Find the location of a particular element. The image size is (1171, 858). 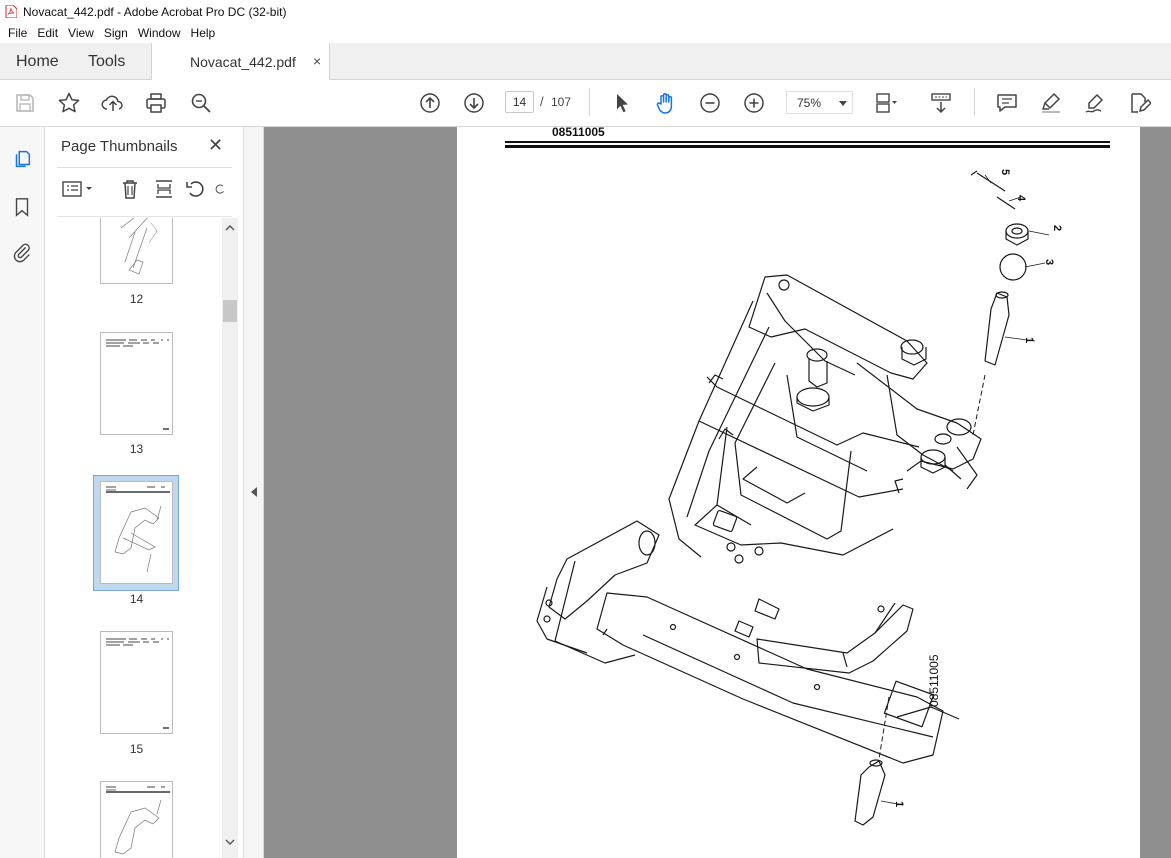

scroll-up-icon is located at coordinates (230, 229).